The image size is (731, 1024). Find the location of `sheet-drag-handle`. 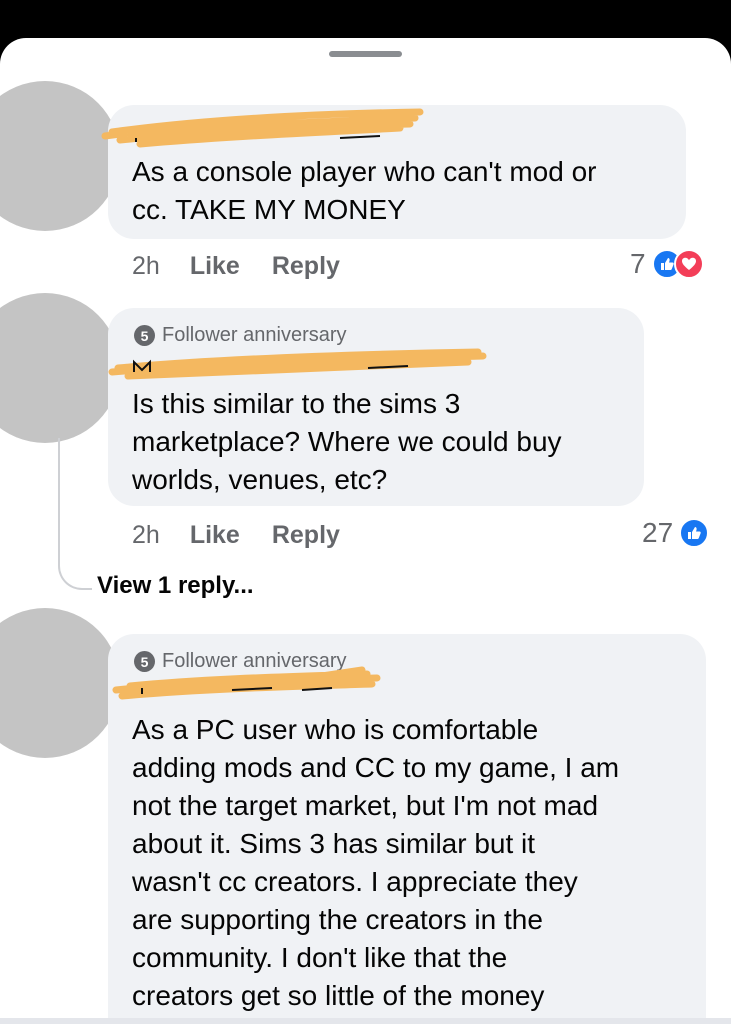

sheet-drag-handle is located at coordinates (365, 54).